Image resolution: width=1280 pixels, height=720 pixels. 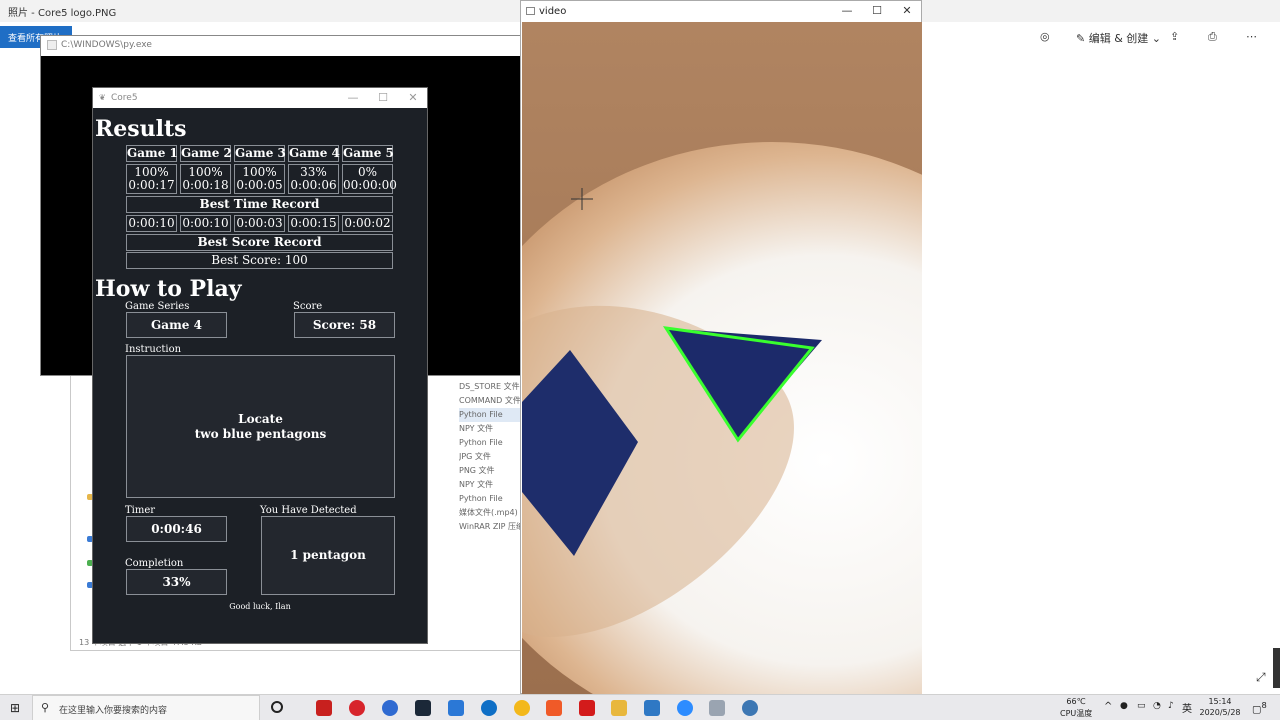 I want to click on game-result-cell: 100% 0:00:18, so click(x=205, y=179).